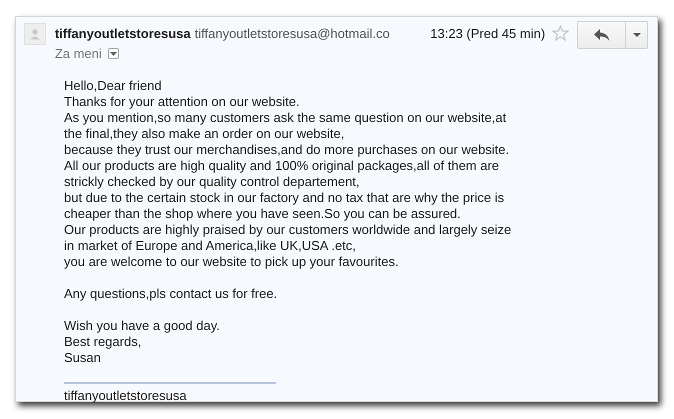 This screenshot has height=419, width=674. What do you see at coordinates (171, 294) in the screenshot?
I see `message-line: Any questions,pls contact us for free.` at bounding box center [171, 294].